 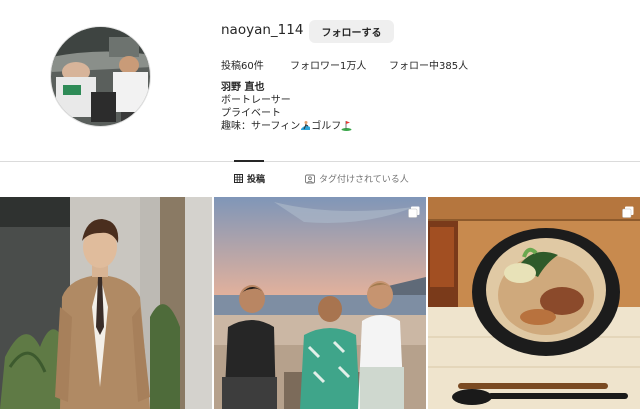 What do you see at coordinates (428, 64) in the screenshot?
I see `following-link: フォロー中385人` at bounding box center [428, 64].